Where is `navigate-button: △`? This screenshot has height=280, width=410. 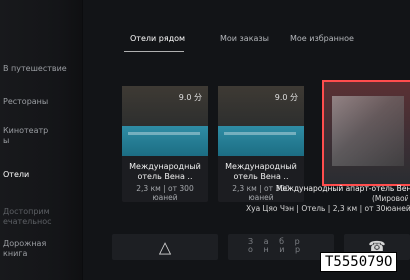 navigate-button: △ is located at coordinates (165, 247).